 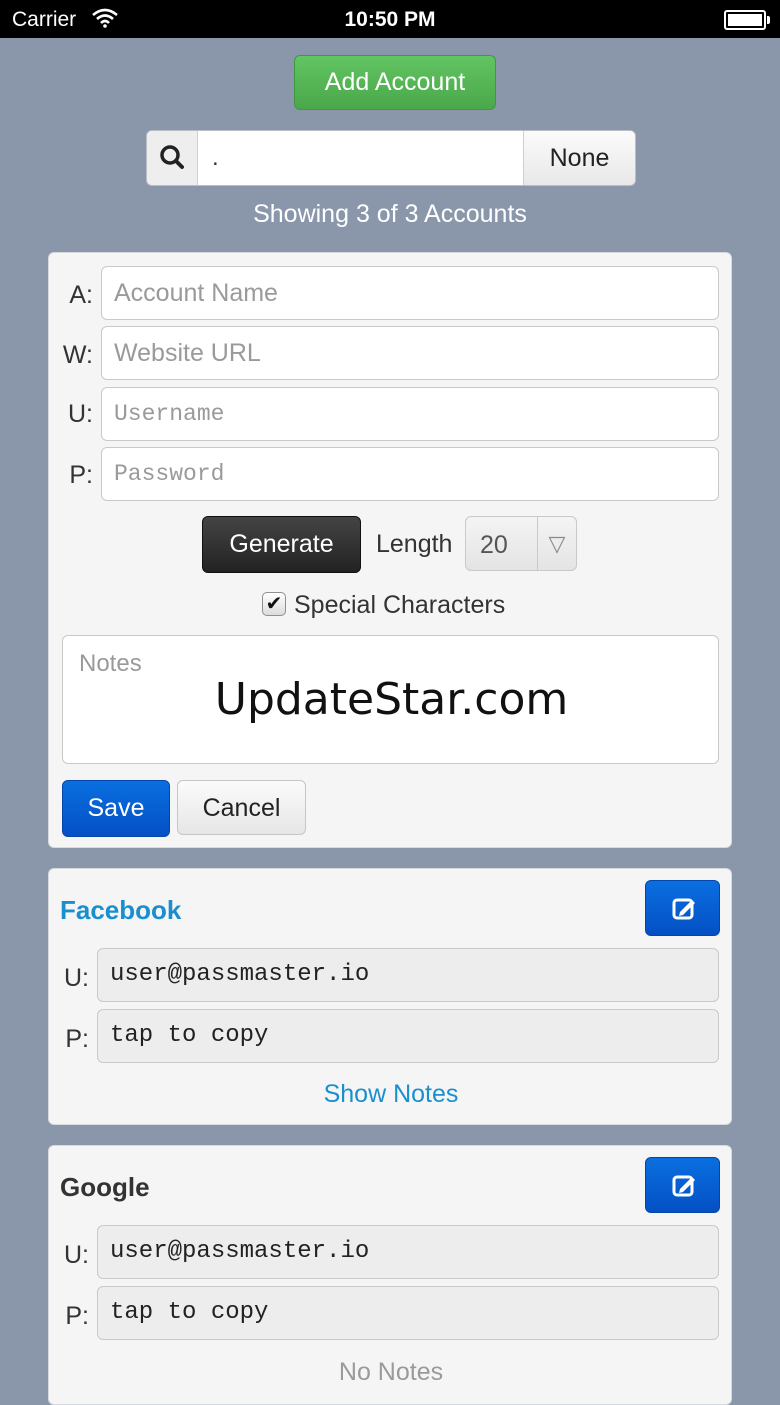 I want to click on clock: 10:50 PM, so click(x=390, y=19).